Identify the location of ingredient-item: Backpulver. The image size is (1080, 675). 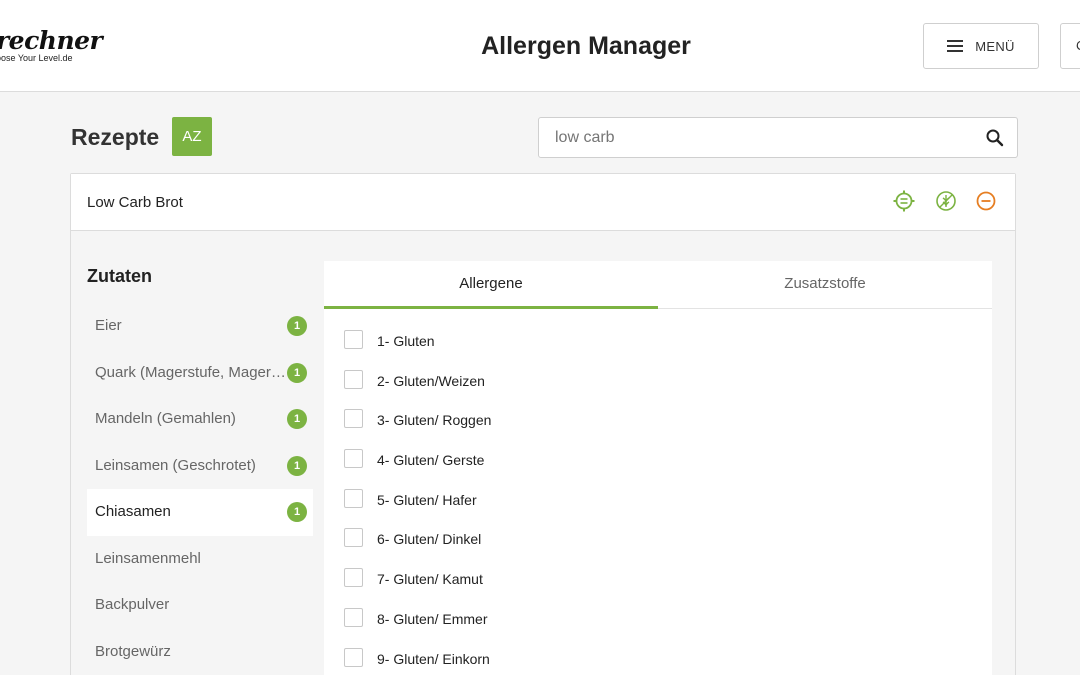
(200, 605).